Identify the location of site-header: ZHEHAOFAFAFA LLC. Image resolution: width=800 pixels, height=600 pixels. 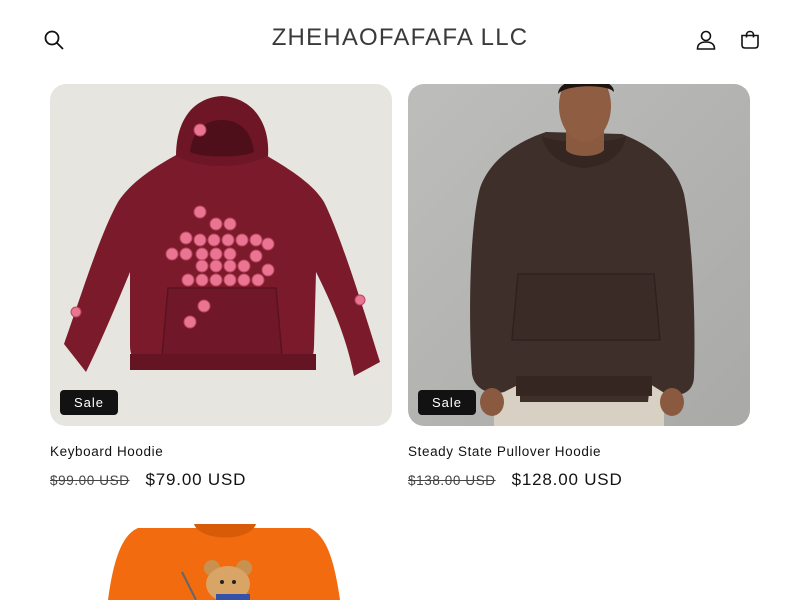
(400, 40).